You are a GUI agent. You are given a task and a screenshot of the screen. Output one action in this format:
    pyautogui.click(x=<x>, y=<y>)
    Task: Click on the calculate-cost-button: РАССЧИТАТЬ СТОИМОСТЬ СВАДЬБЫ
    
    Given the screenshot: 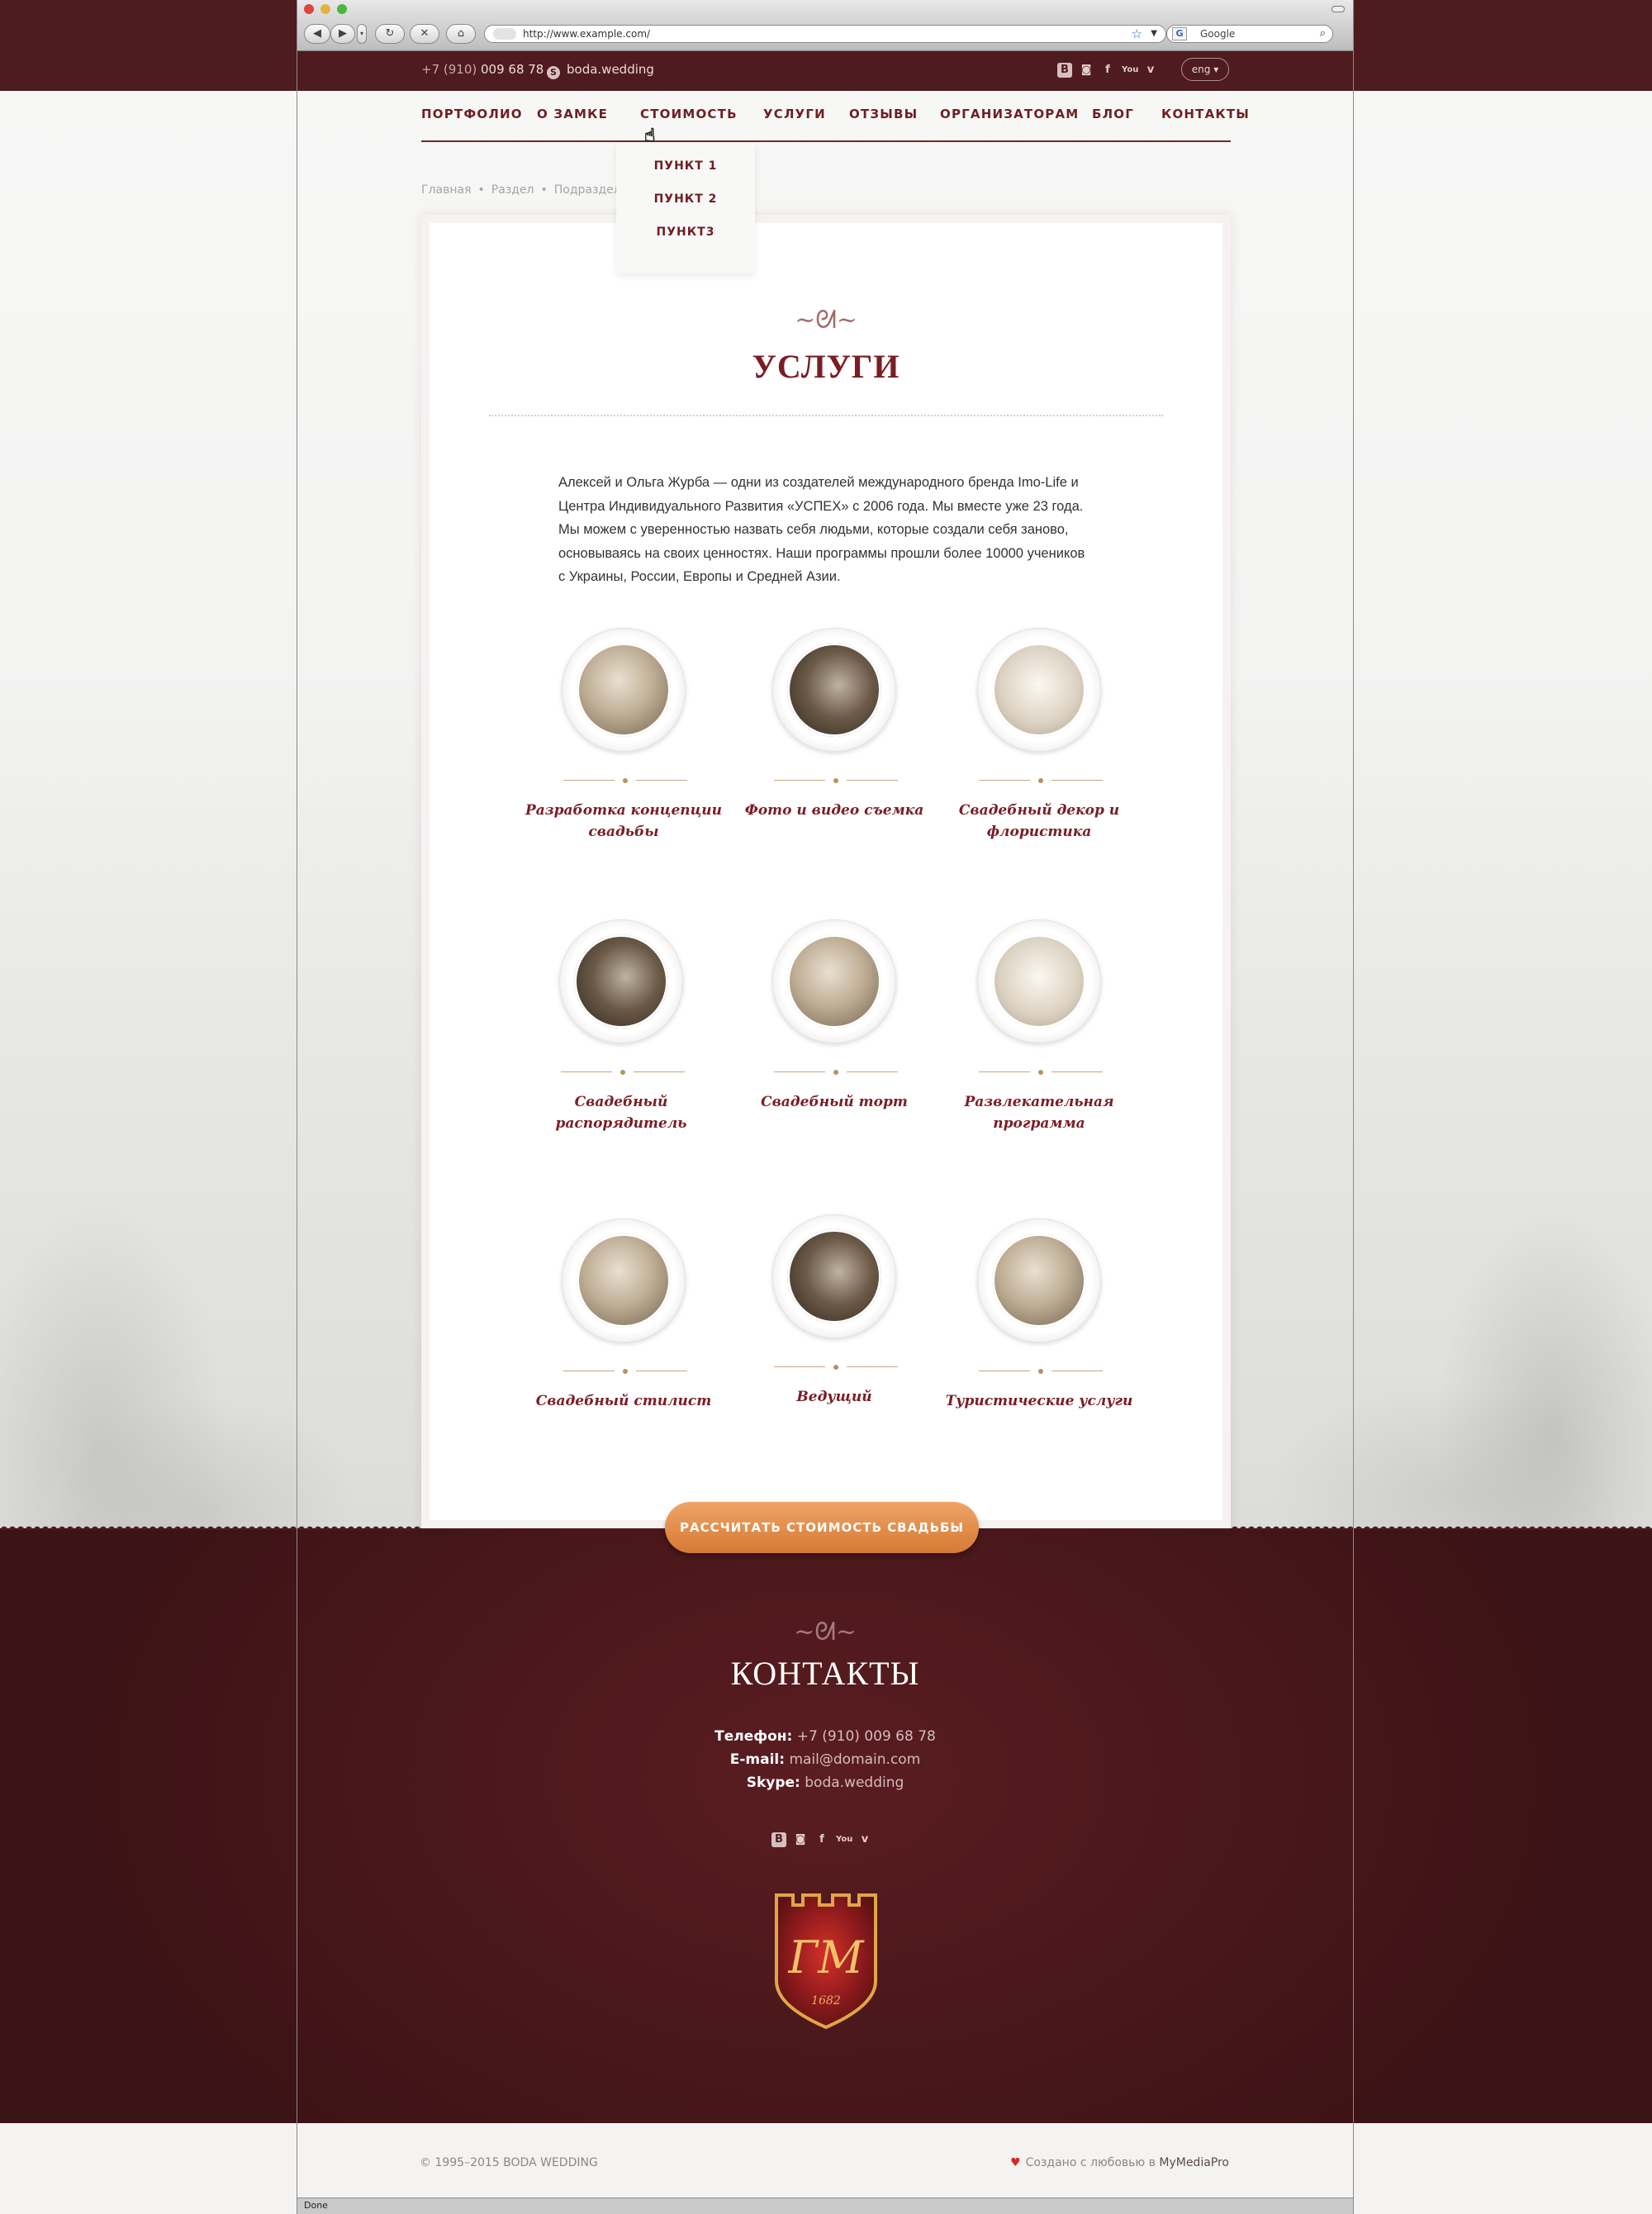 What is the action you would take?
    pyautogui.click(x=822, y=1527)
    